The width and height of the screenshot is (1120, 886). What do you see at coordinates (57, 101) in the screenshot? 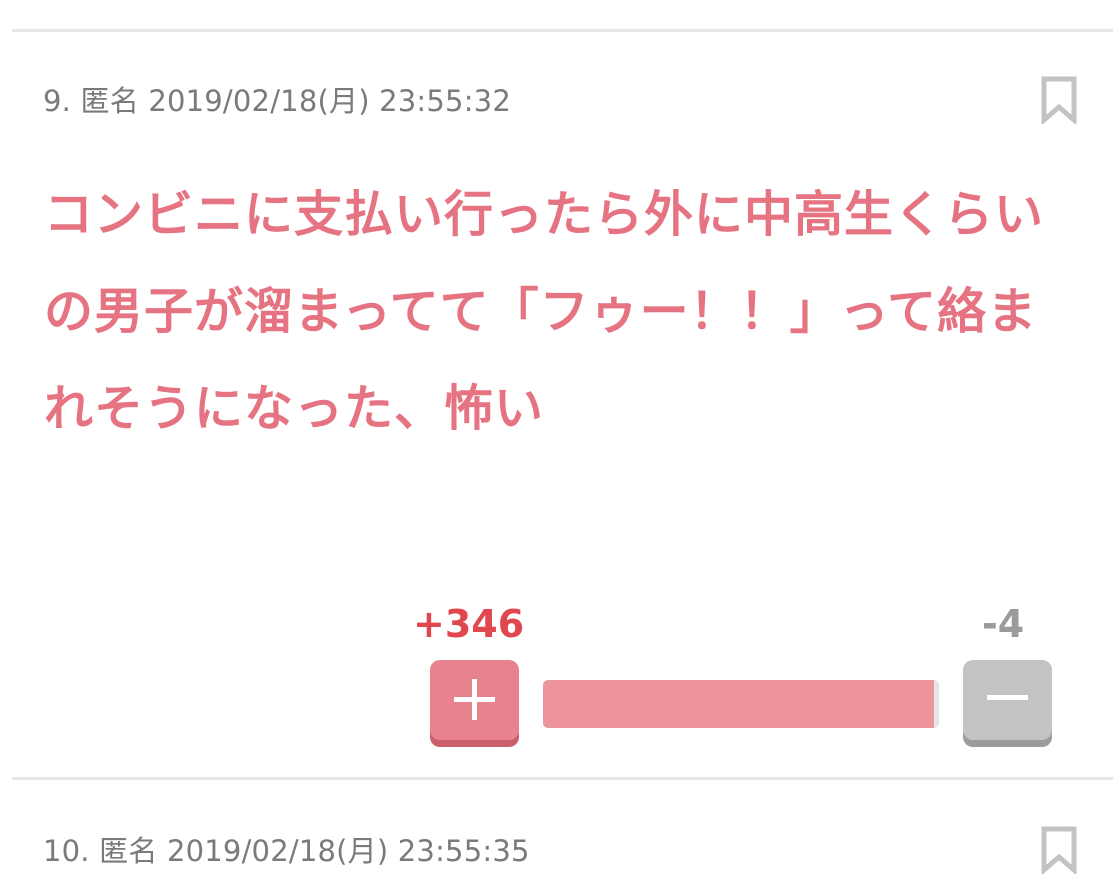
I see `comment-number: 9.` at bounding box center [57, 101].